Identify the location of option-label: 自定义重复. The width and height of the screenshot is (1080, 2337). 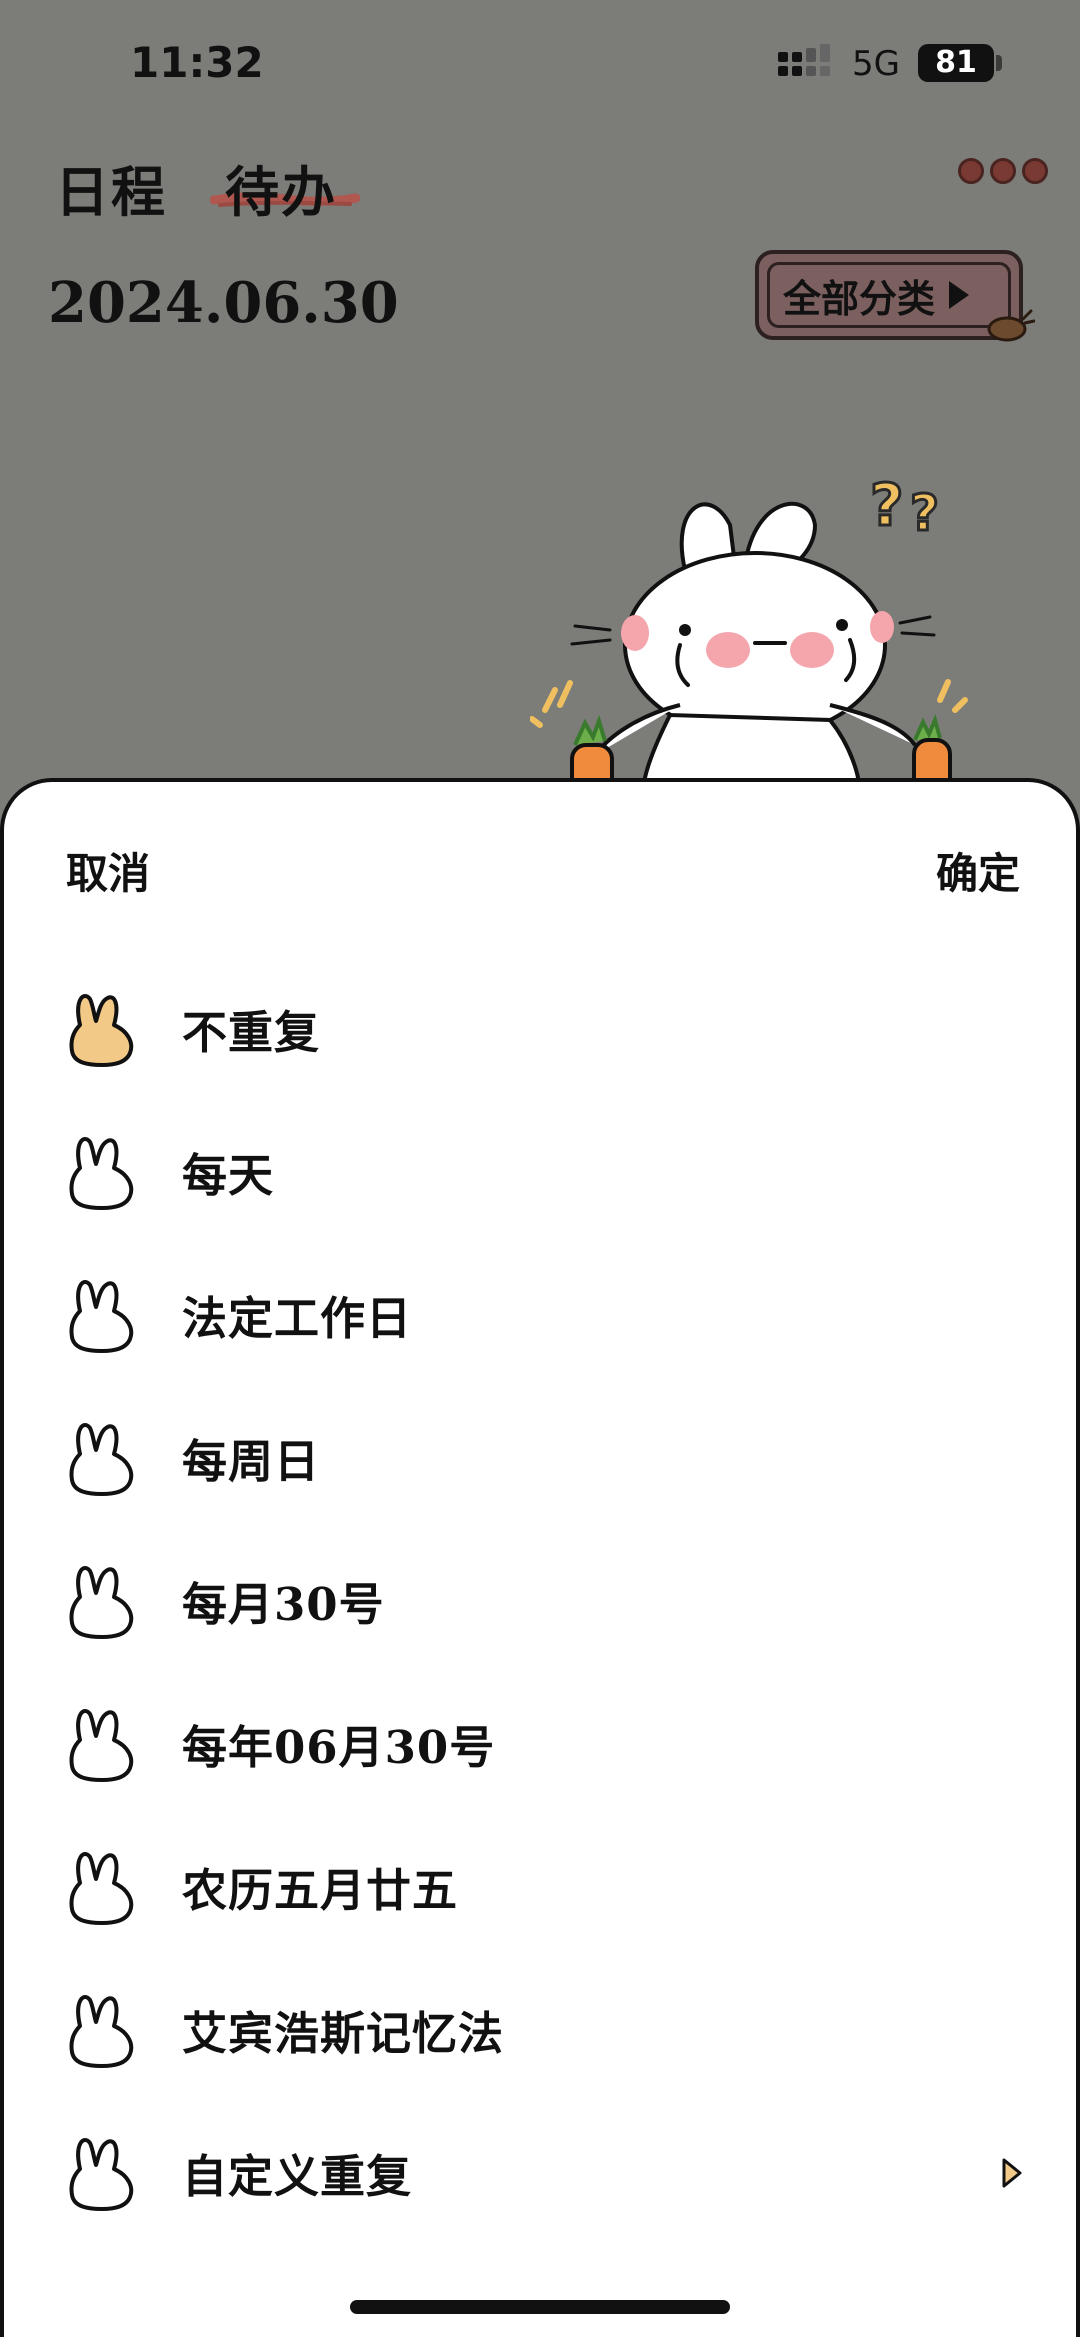
(297, 2176).